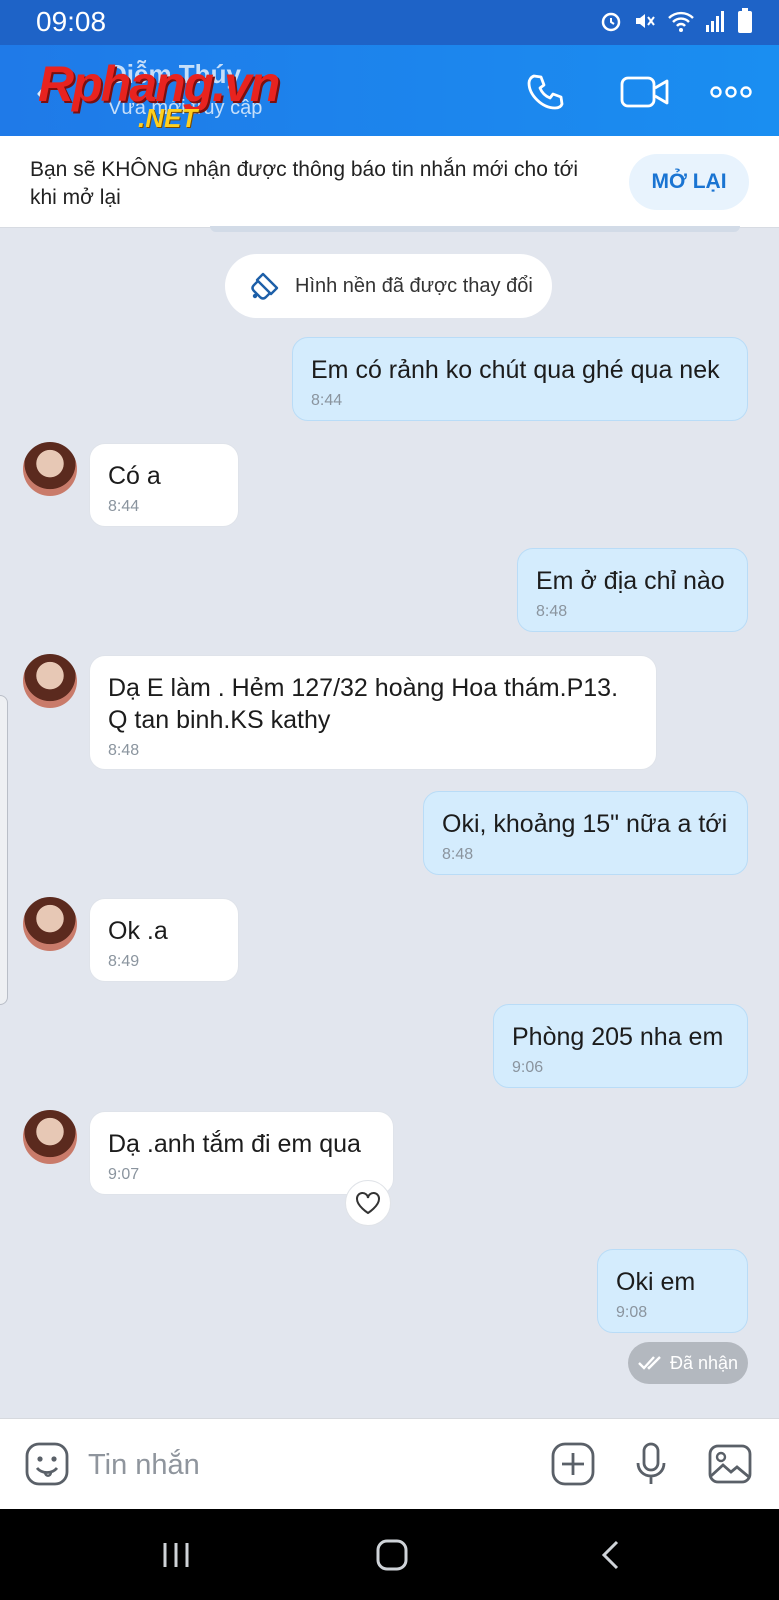  Describe the element at coordinates (475, 229) in the screenshot. I see `scroll-shade` at that location.